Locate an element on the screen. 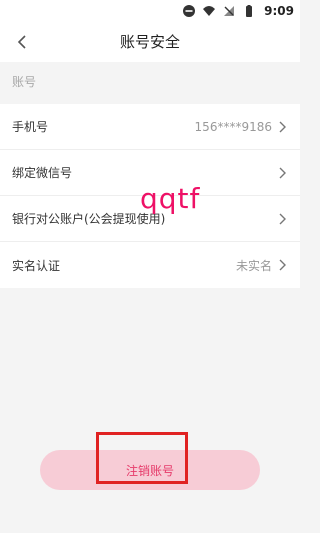  row-label: 手机号 is located at coordinates (30, 127).